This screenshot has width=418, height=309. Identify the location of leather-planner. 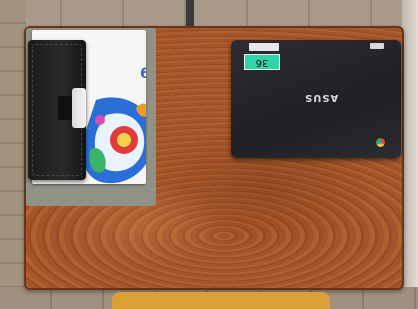
(57, 110).